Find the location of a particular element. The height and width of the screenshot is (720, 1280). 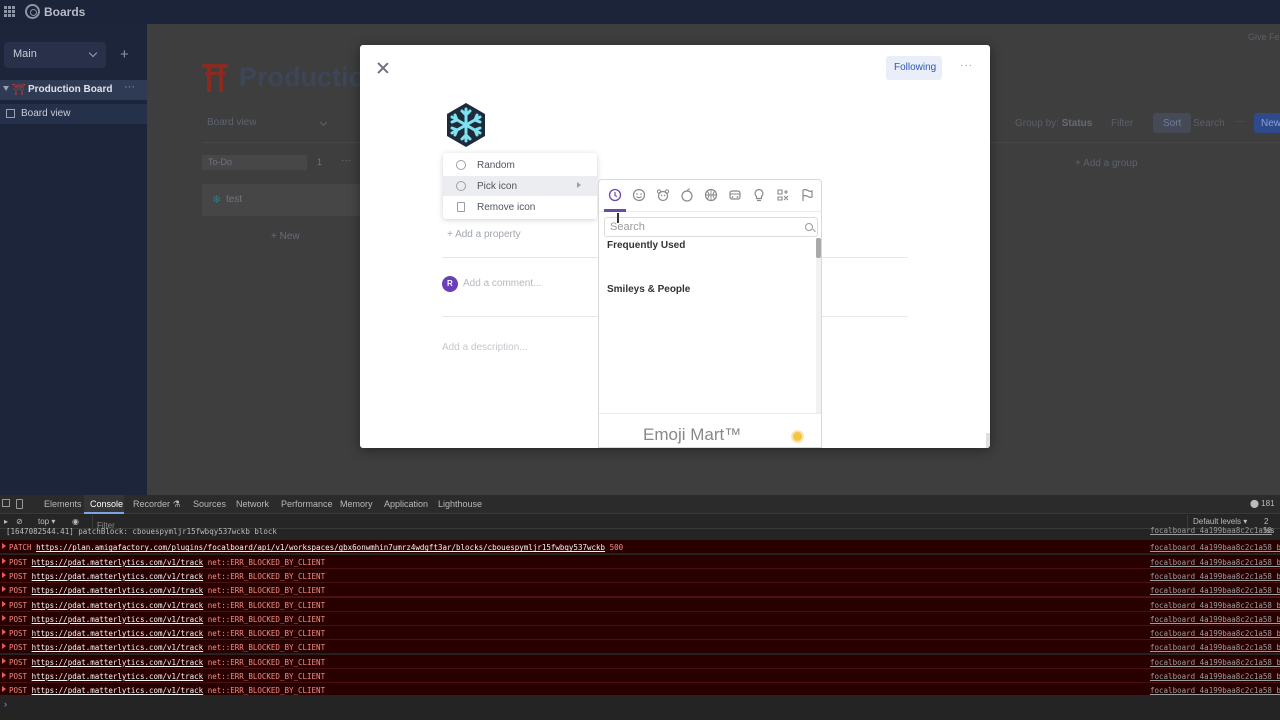

tab-recorder: Recorder ⚗ is located at coordinates (157, 504).